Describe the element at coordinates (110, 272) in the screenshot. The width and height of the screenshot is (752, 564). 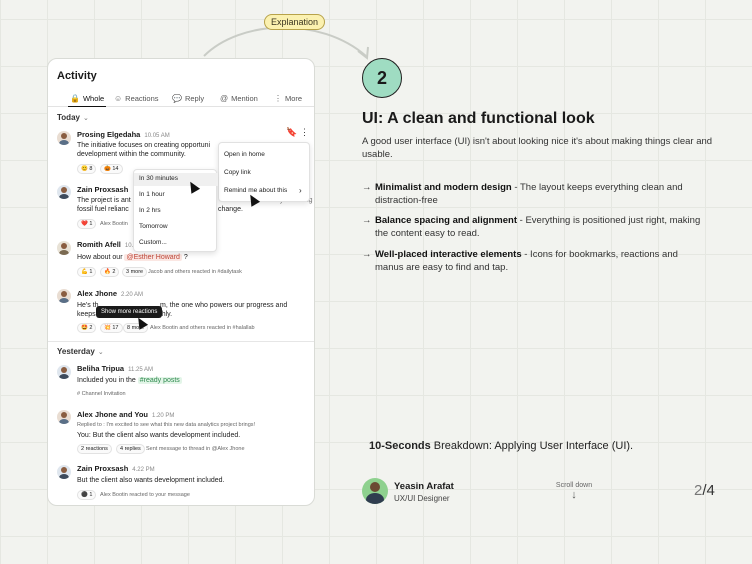
I see `reaction-chip: 🔥 2` at that location.